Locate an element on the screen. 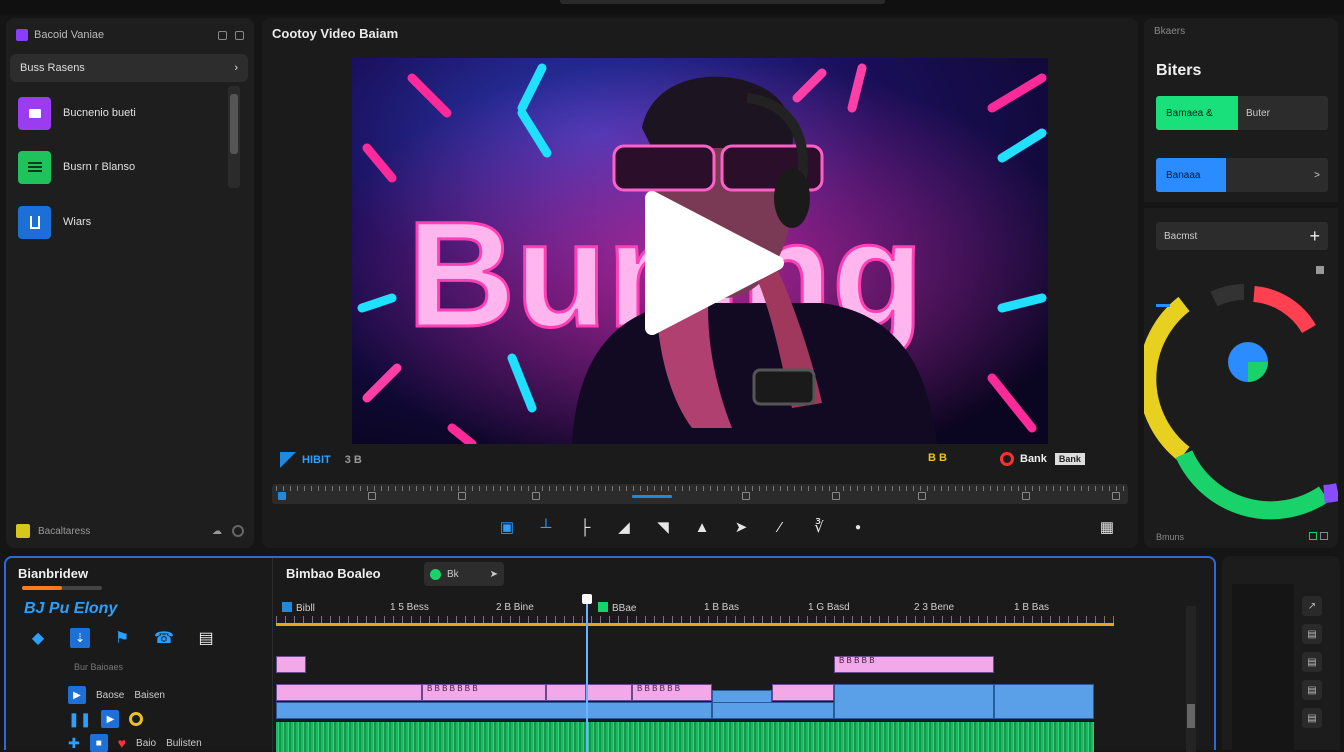 The height and width of the screenshot is (752, 1344). media-search: Buss Rasens › is located at coordinates (129, 68).